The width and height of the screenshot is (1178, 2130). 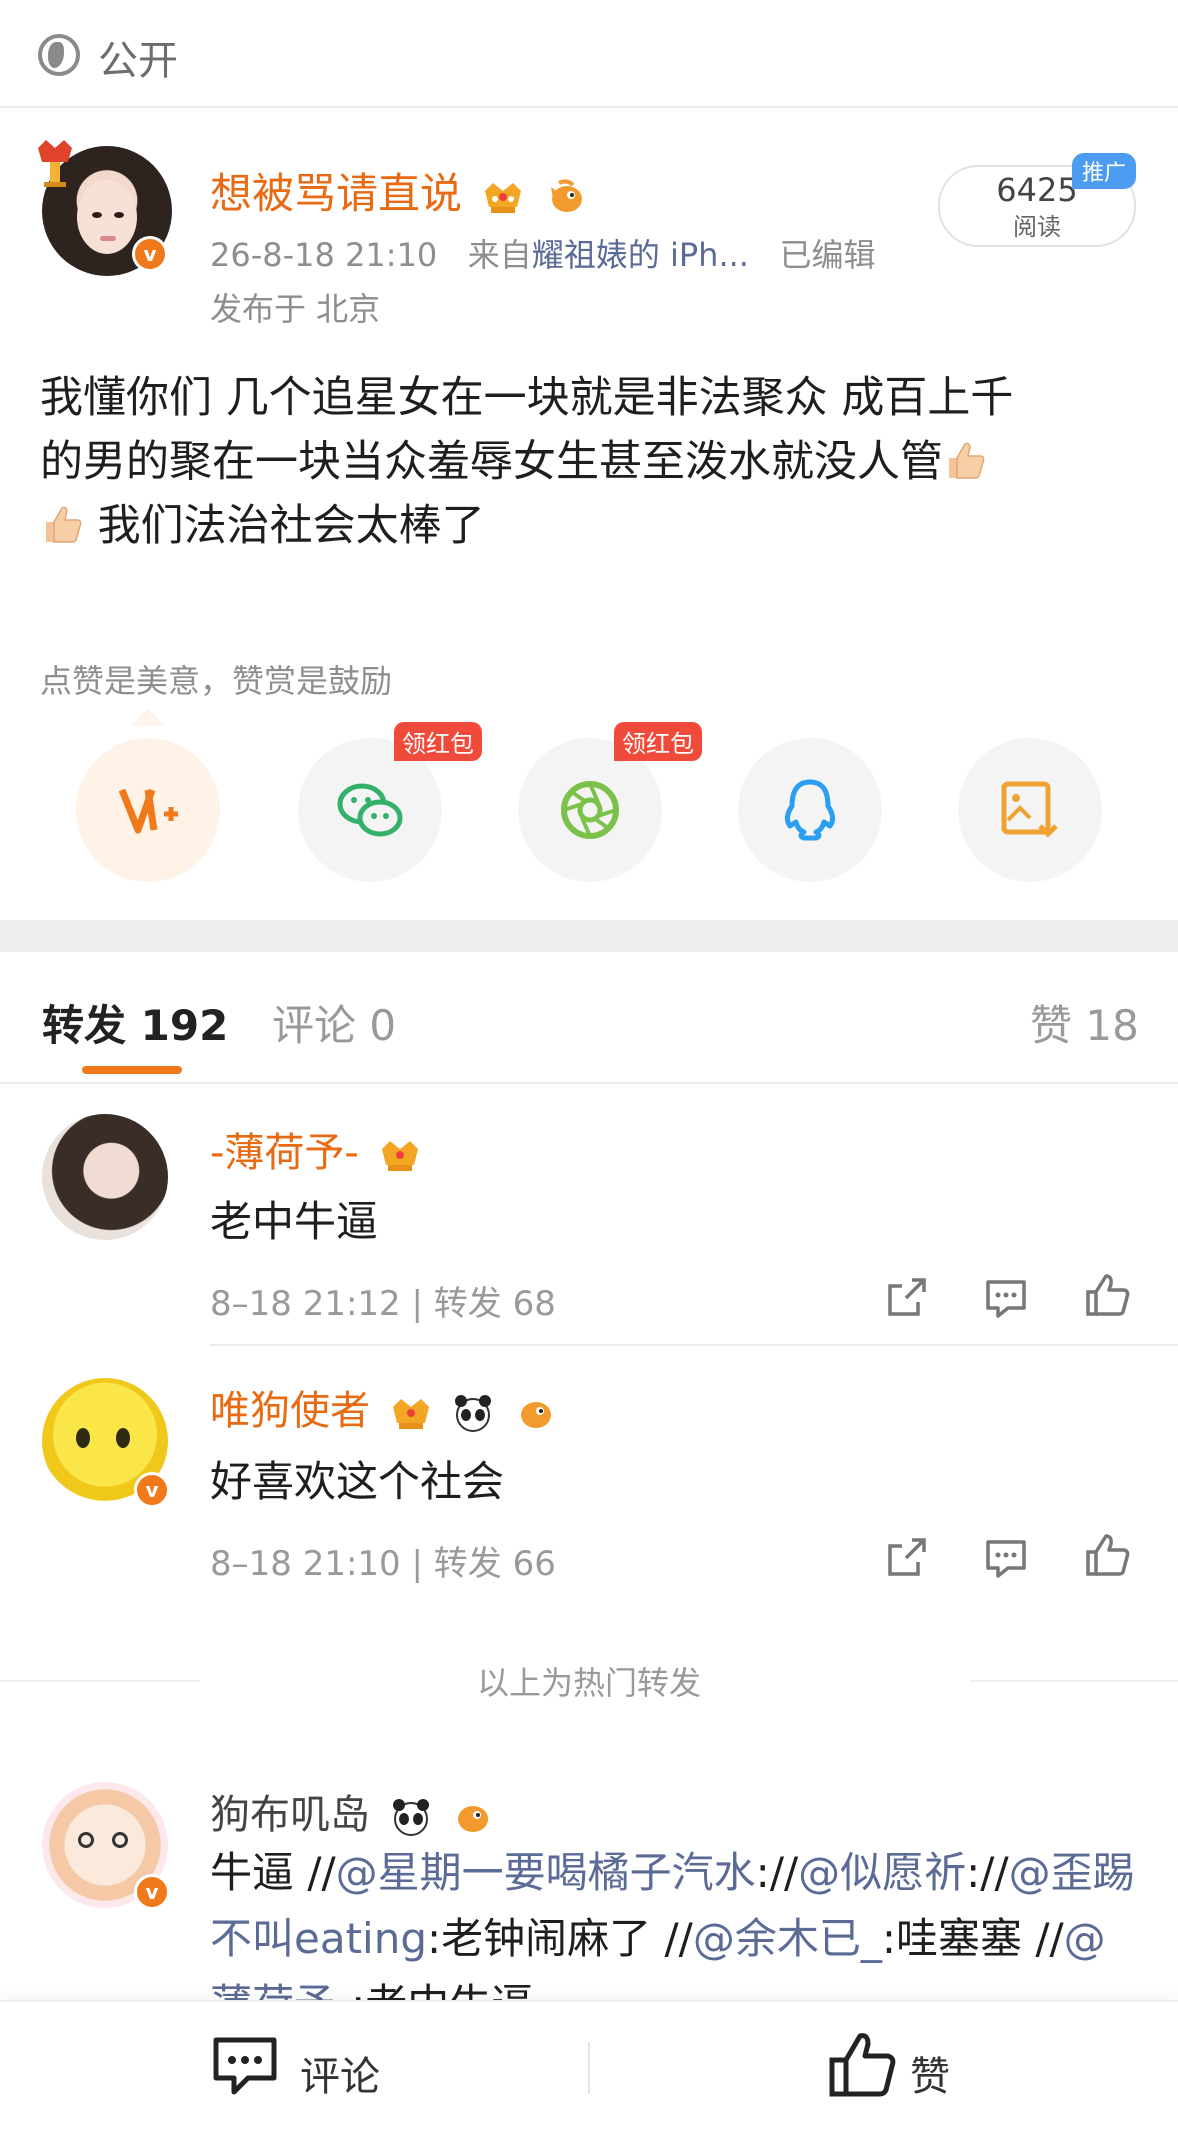 What do you see at coordinates (972, 1938) in the screenshot?
I see `repost-chain-part: :哇塞塞 //` at bounding box center [972, 1938].